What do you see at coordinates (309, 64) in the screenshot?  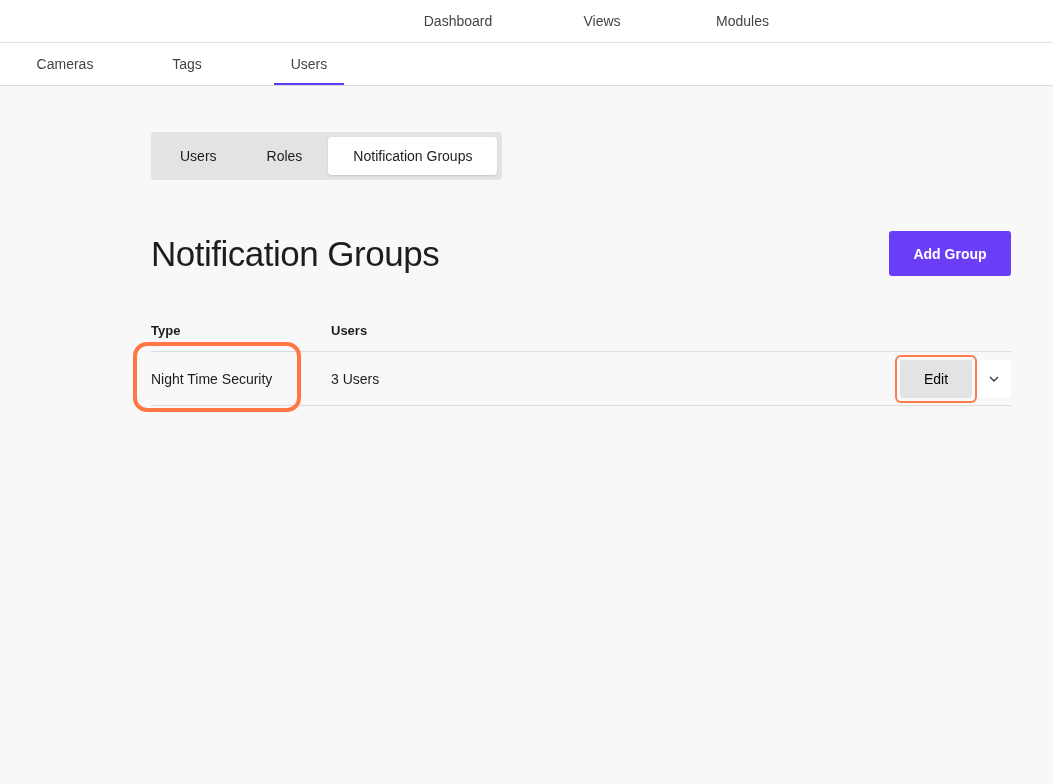 I see `tab: Users` at bounding box center [309, 64].